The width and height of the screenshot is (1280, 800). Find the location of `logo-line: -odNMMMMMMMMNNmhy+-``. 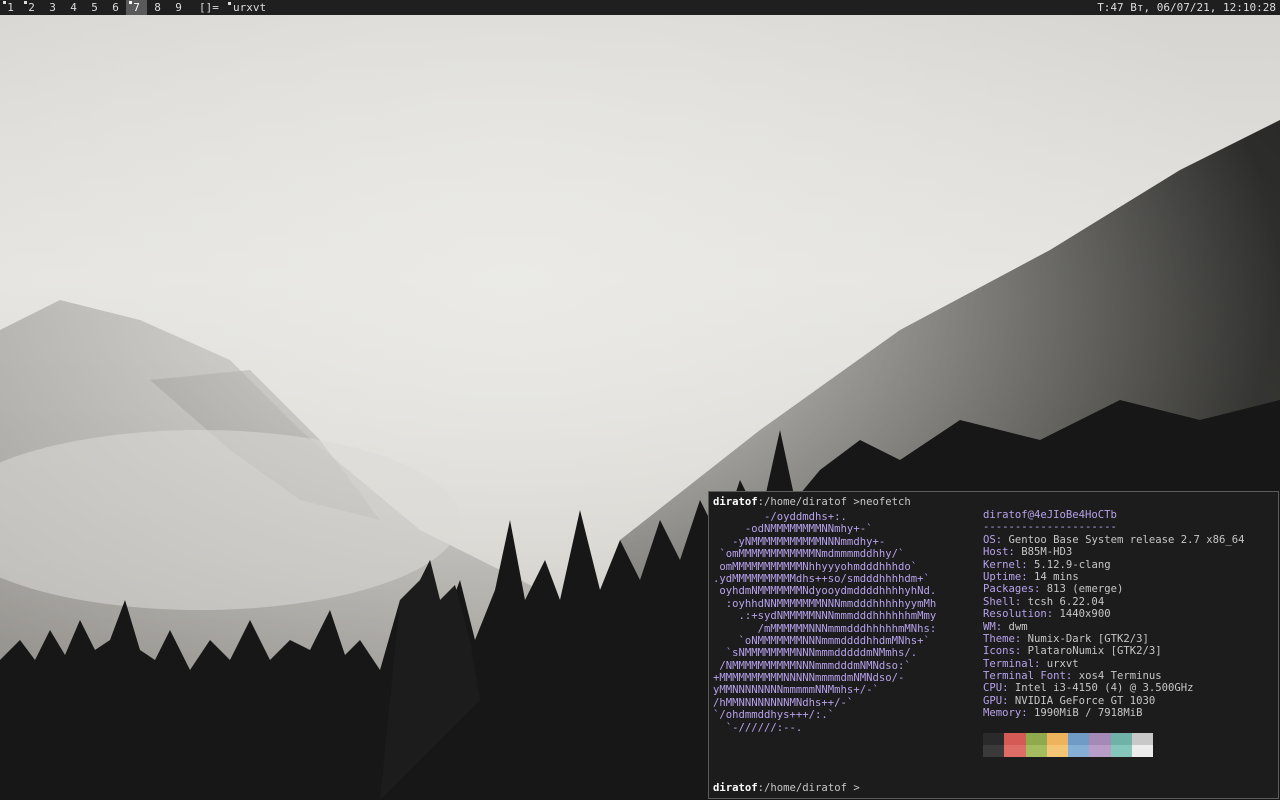

logo-line: -odNMMMMMMMMNNmhy+-` is located at coordinates (793, 529).